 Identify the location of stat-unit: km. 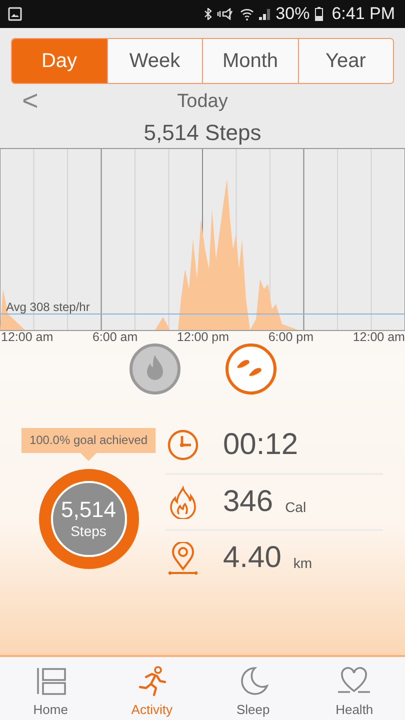
(302, 563).